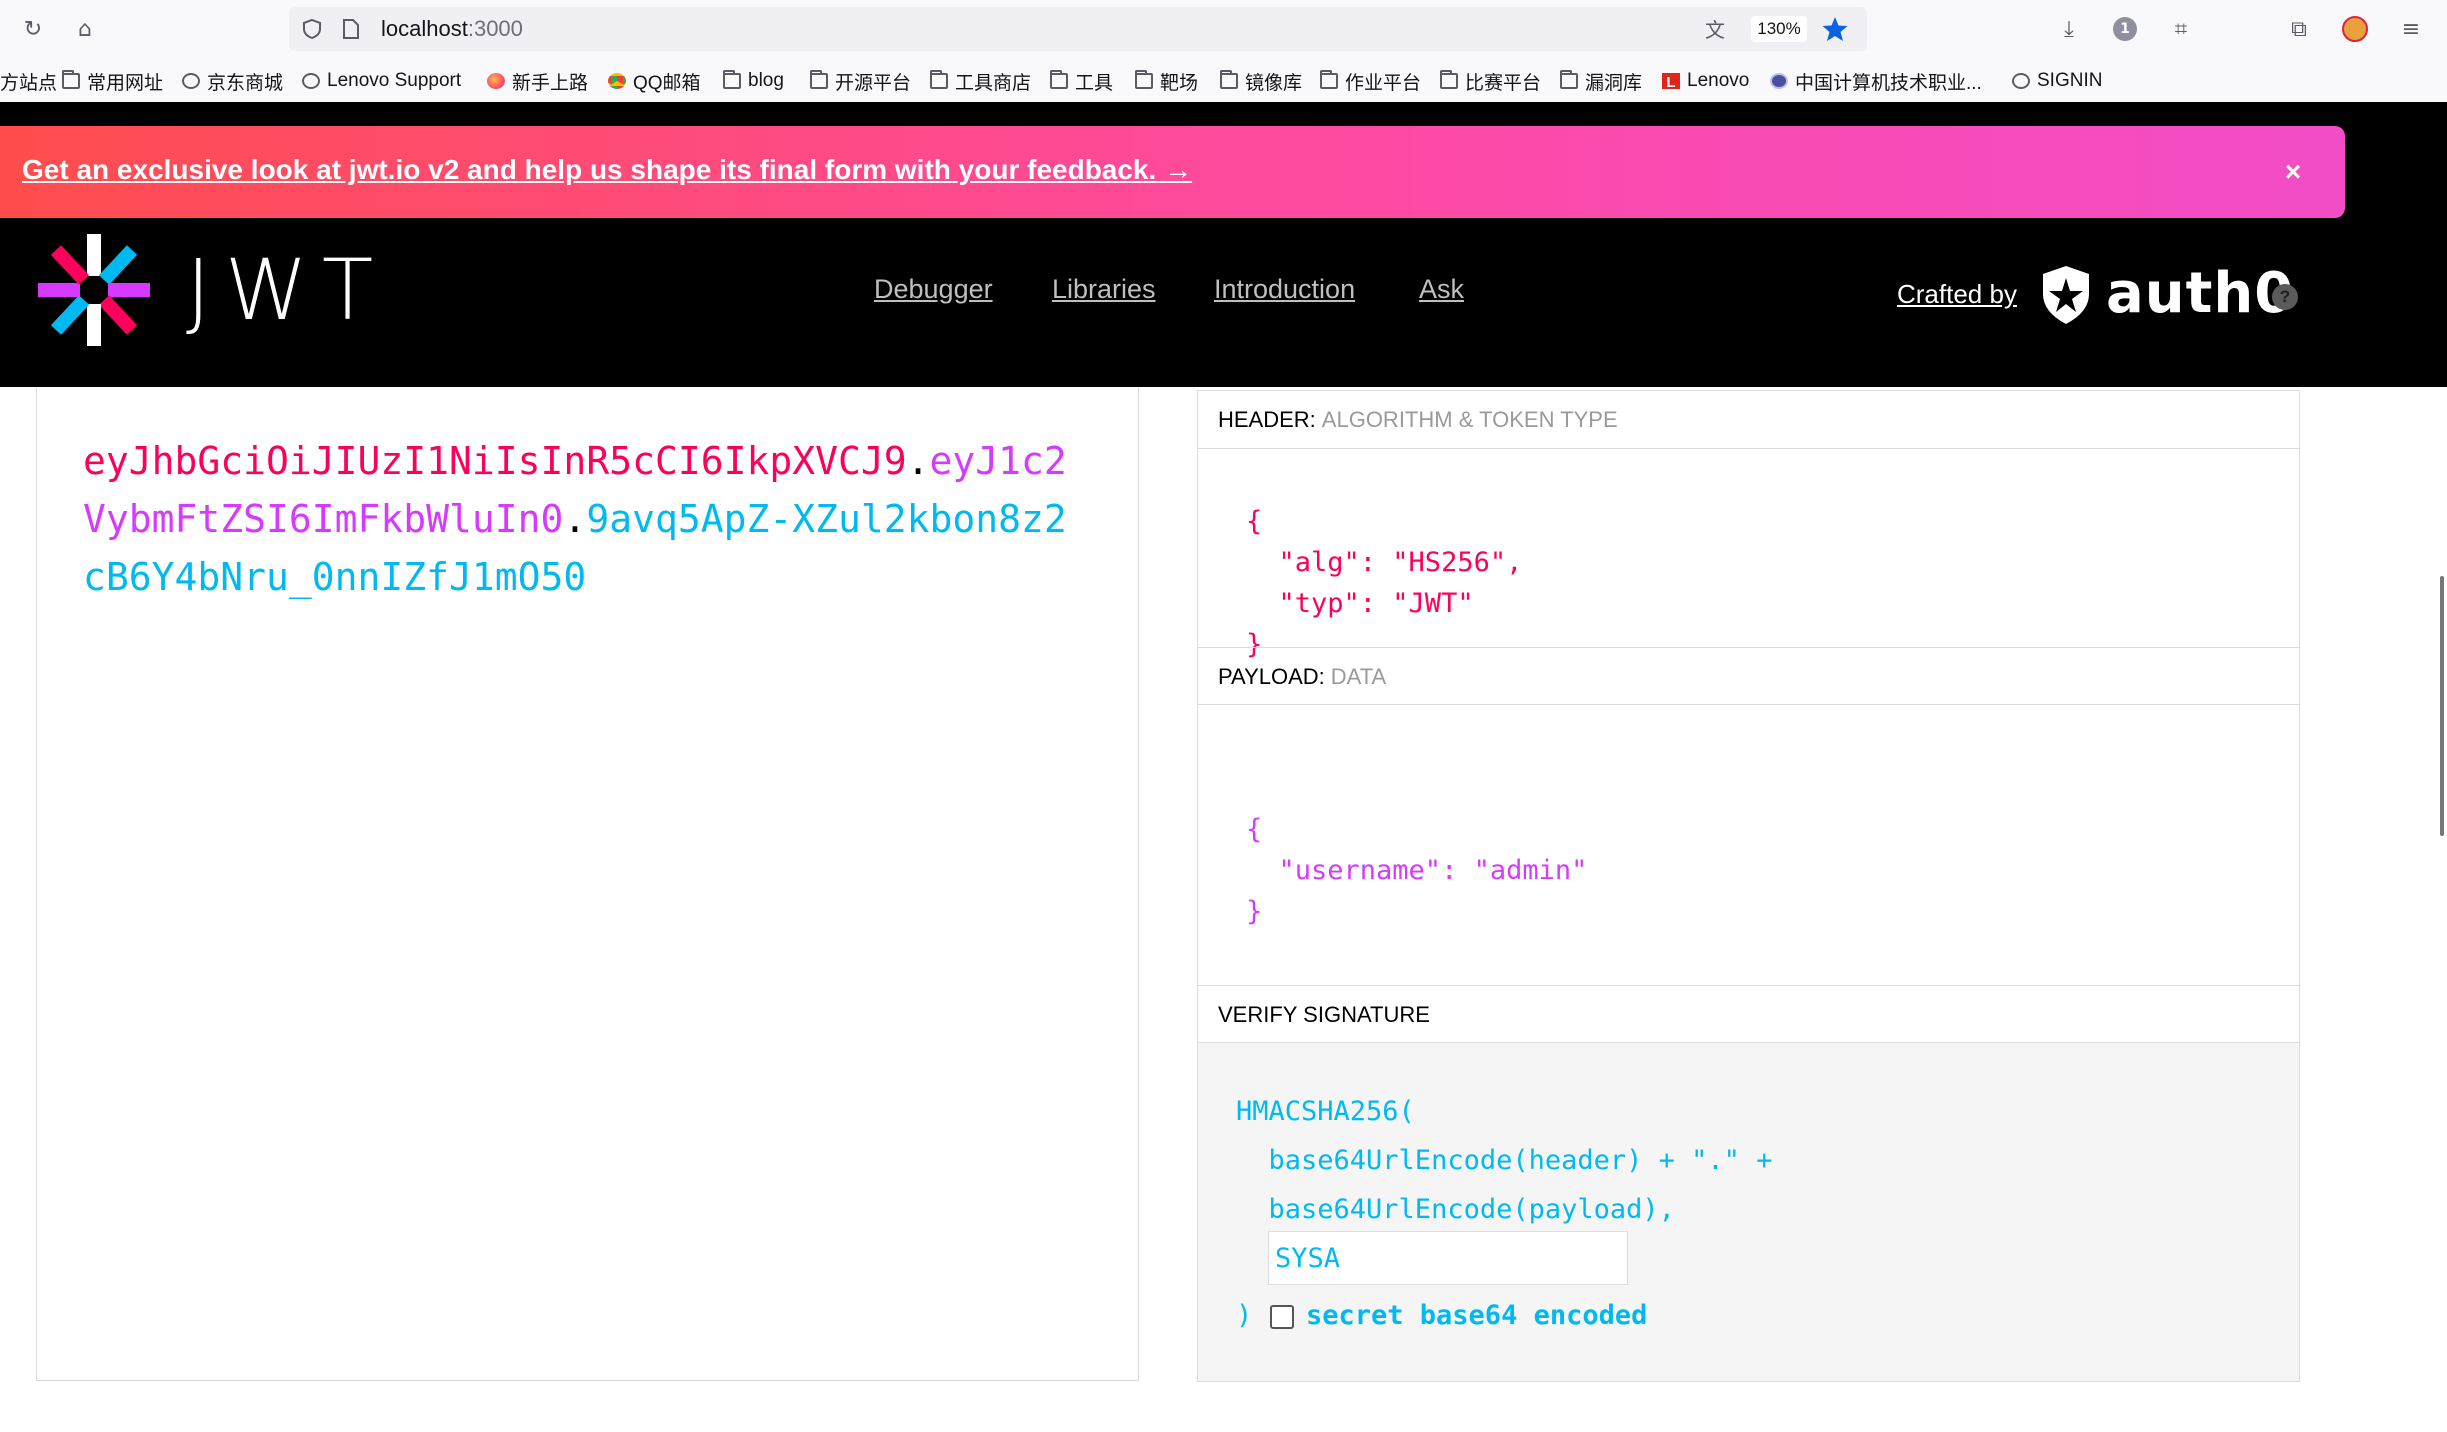 This screenshot has height=1432, width=2447. I want to click on reload-icon: ↻, so click(33, 29).